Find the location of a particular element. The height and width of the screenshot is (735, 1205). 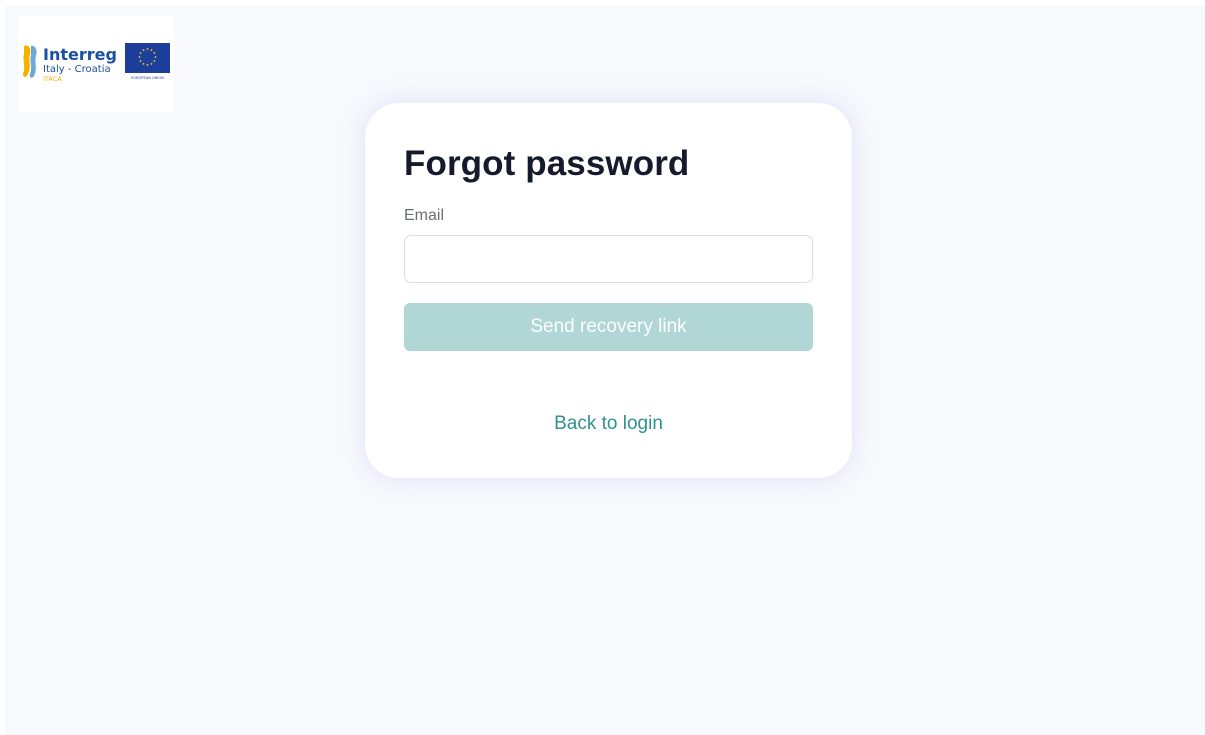

back-to-login-link: Back to login is located at coordinates (608, 424).